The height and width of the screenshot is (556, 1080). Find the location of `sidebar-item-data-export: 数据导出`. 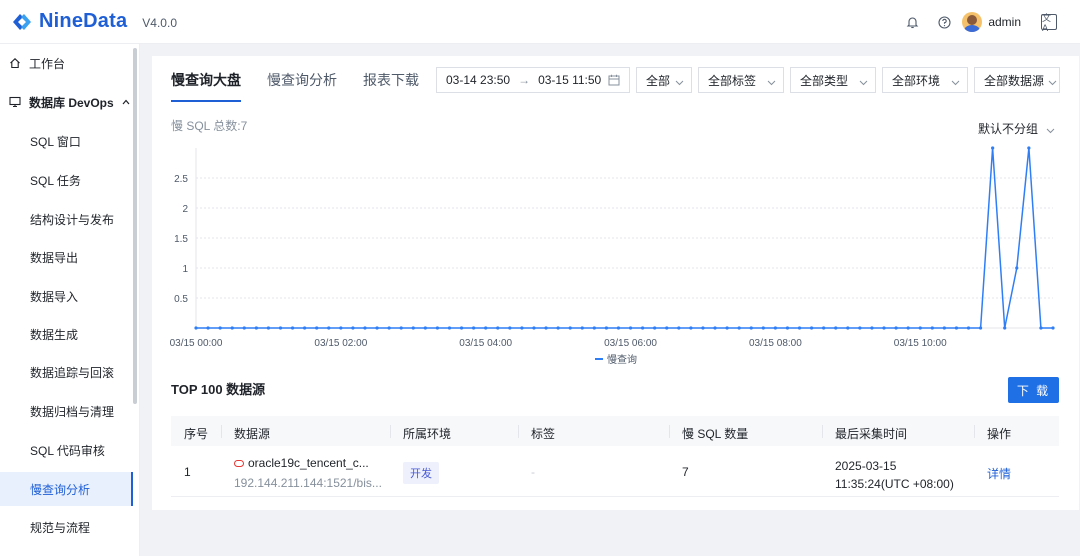

sidebar-item-data-export: 数据导出 is located at coordinates (66, 257).